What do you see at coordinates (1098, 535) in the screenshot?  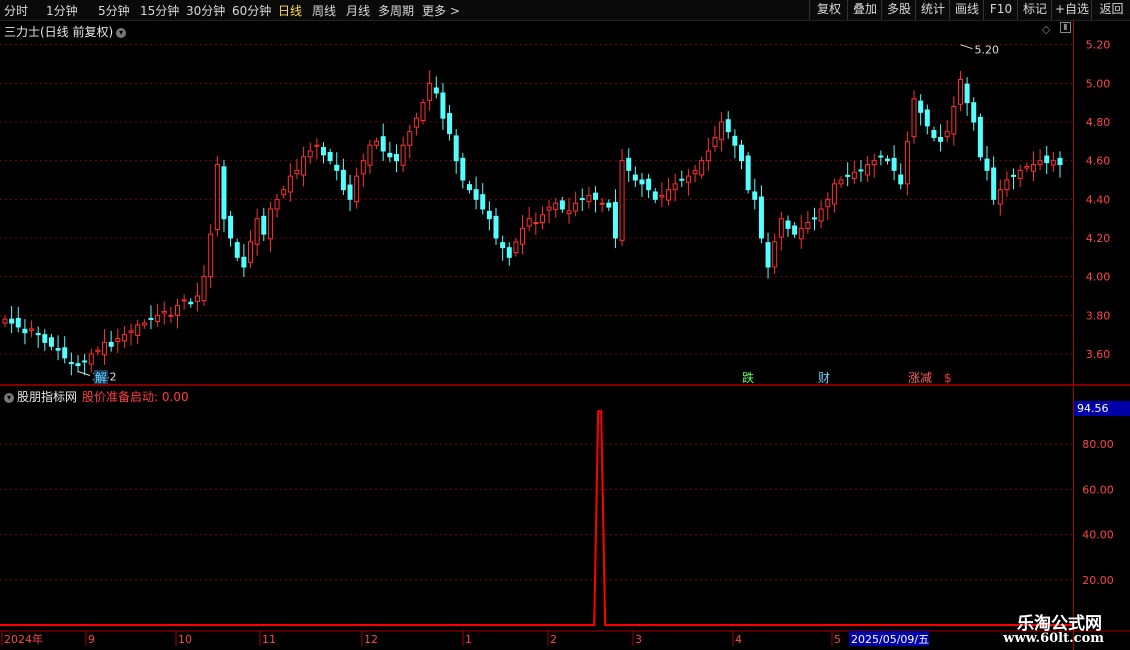 I see `indicator-tick-label: 40.00` at bounding box center [1098, 535].